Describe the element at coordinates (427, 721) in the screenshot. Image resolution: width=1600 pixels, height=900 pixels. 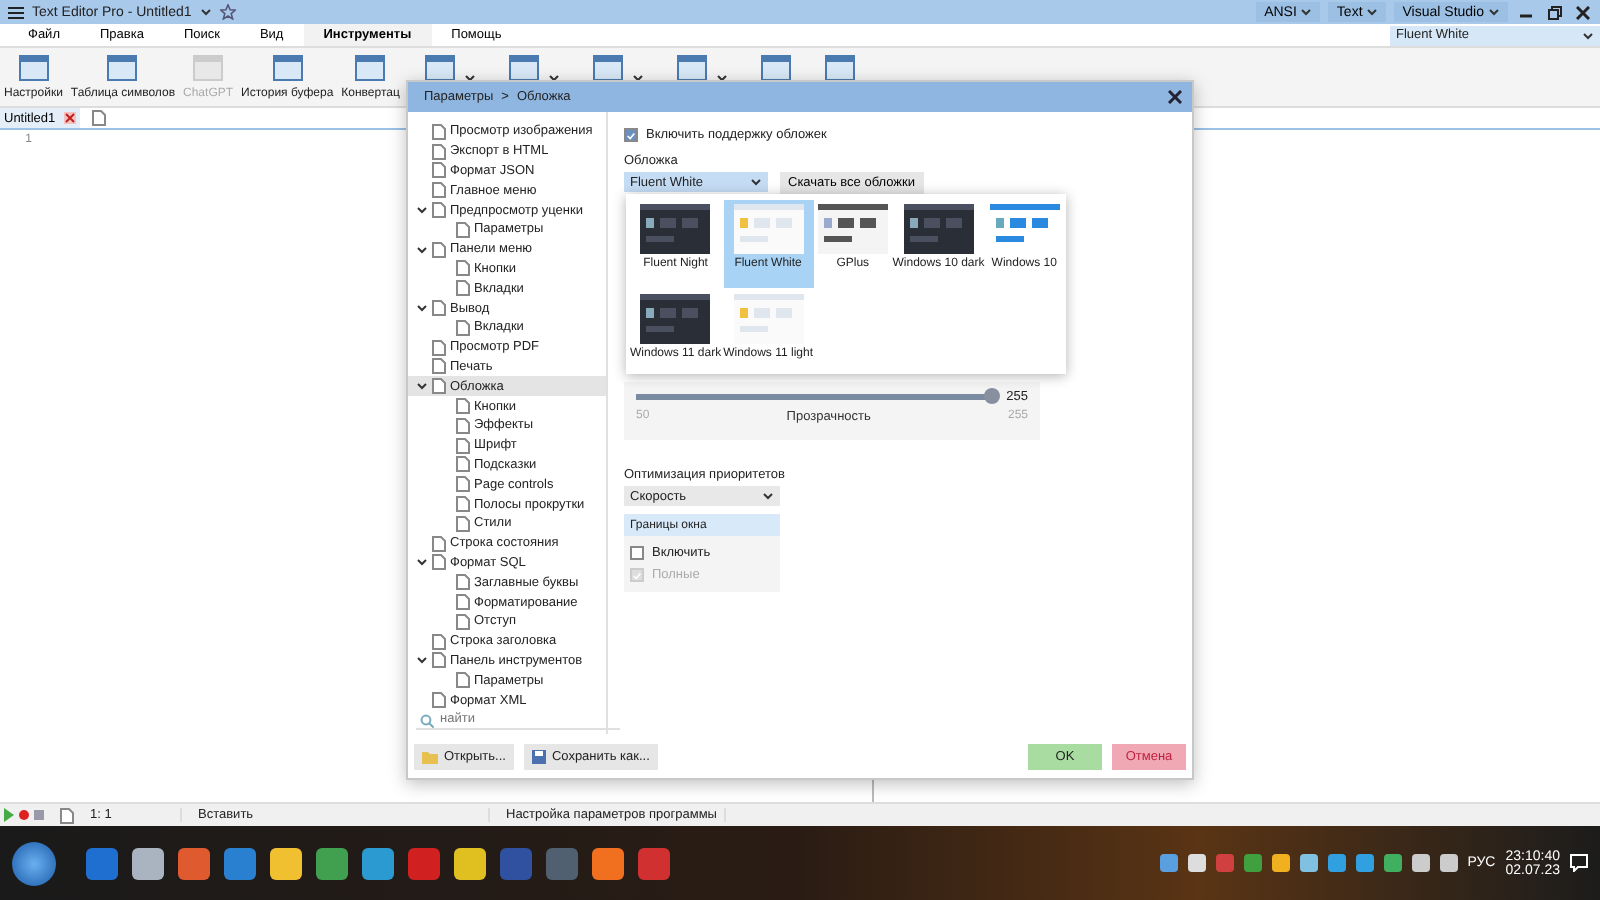
I see `search-icon` at that location.